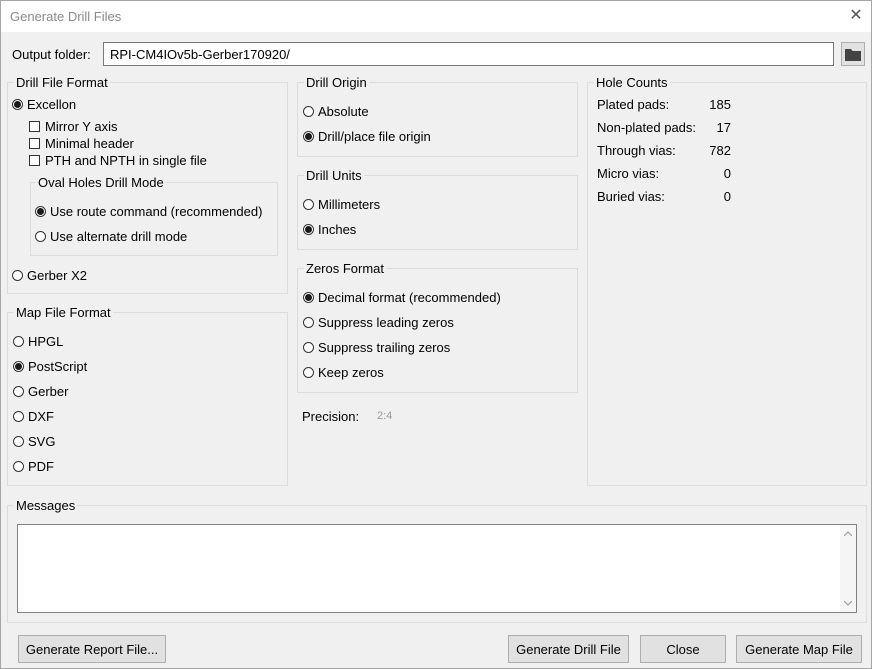 This screenshot has width=872, height=669. I want to click on drill-file-format-title: Drill File Format, so click(62, 82).